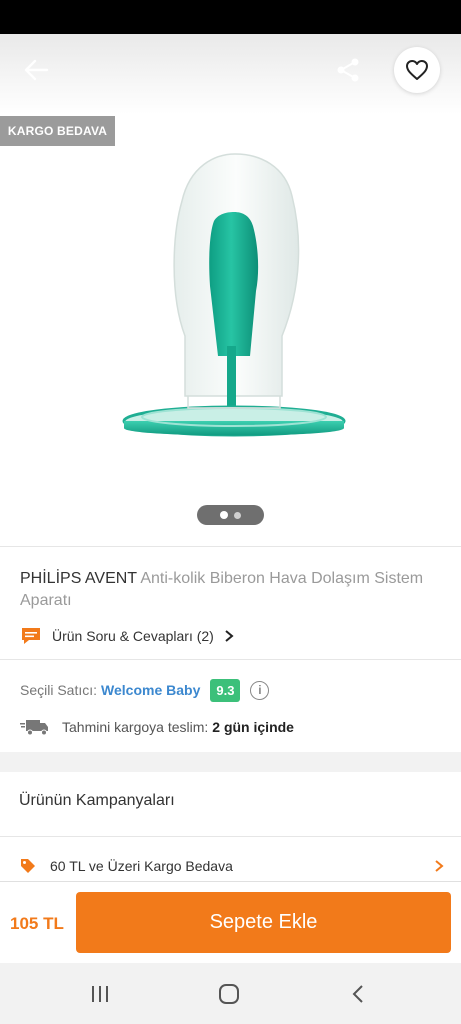 The width and height of the screenshot is (461, 1024). What do you see at coordinates (237, 515) in the screenshot?
I see `pager-dot` at bounding box center [237, 515].